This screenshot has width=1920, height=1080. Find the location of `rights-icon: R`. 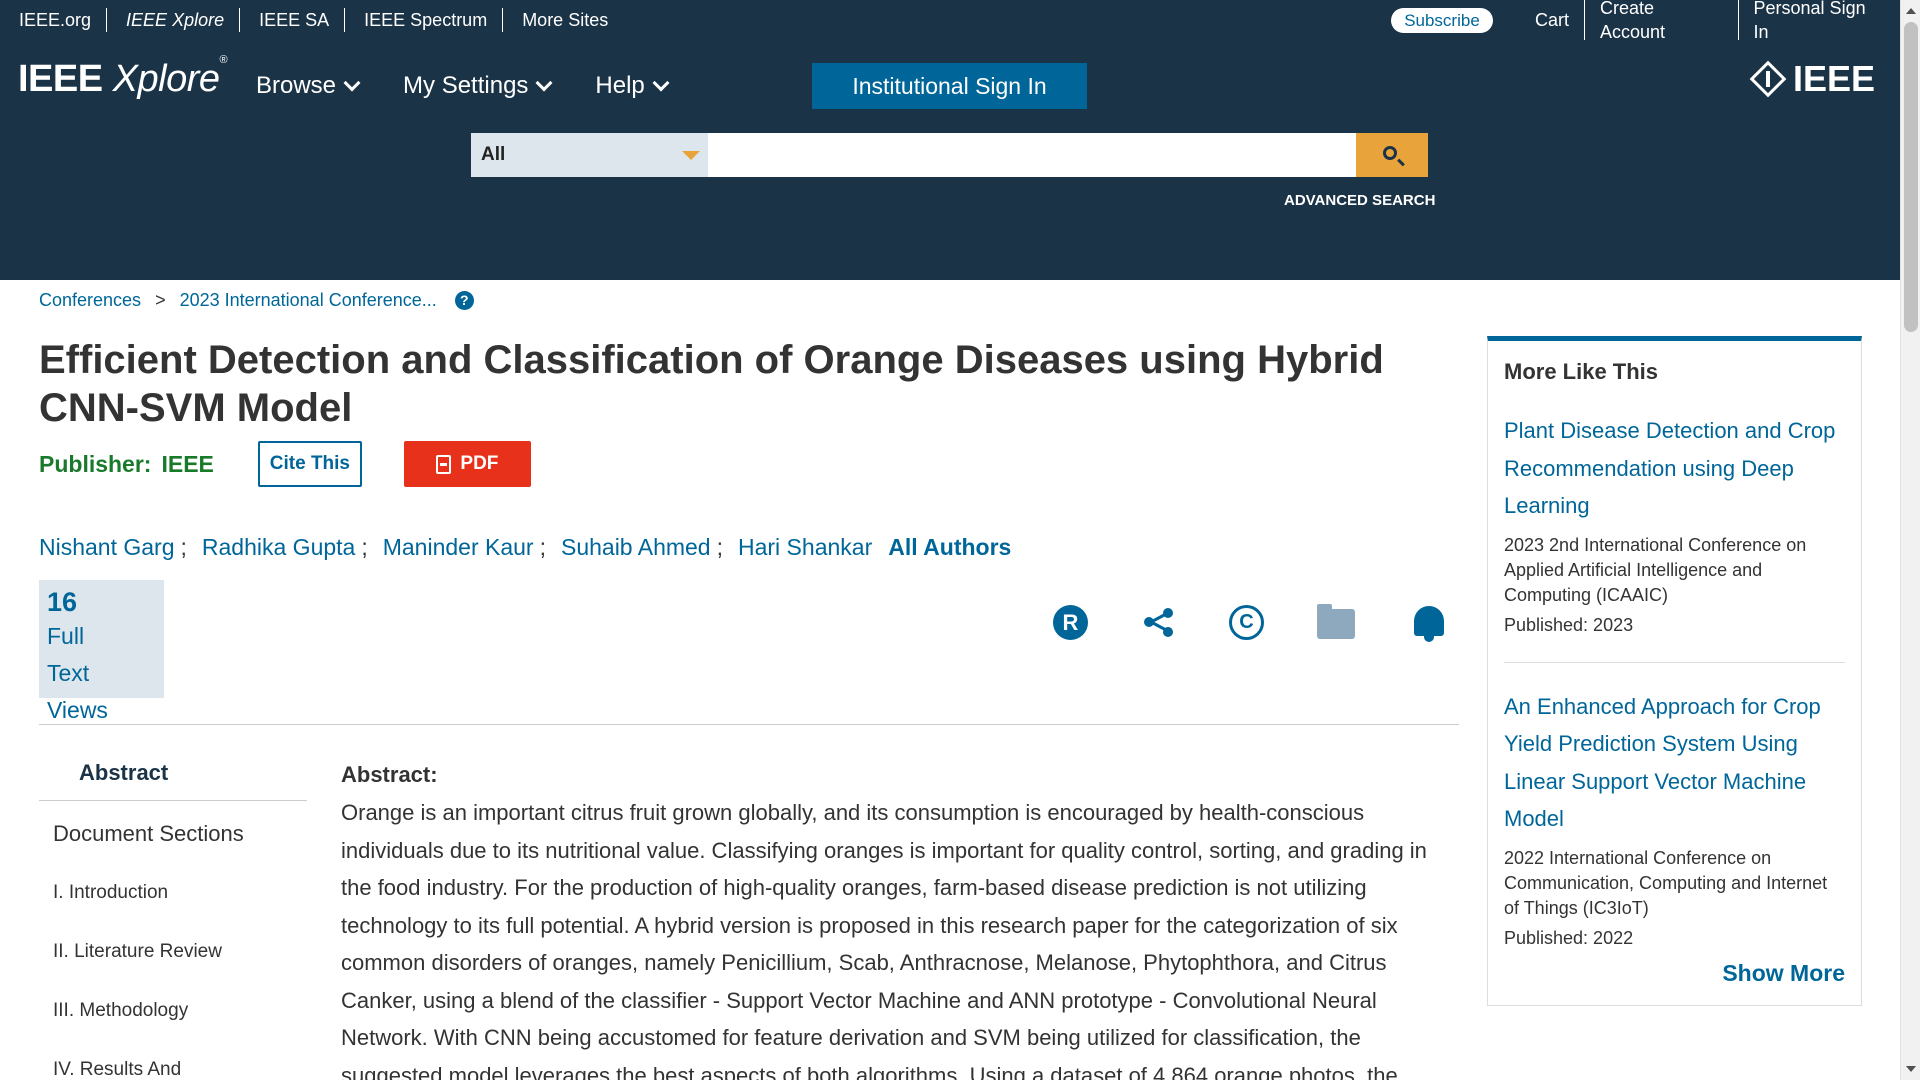

rights-icon: R is located at coordinates (1070, 622).